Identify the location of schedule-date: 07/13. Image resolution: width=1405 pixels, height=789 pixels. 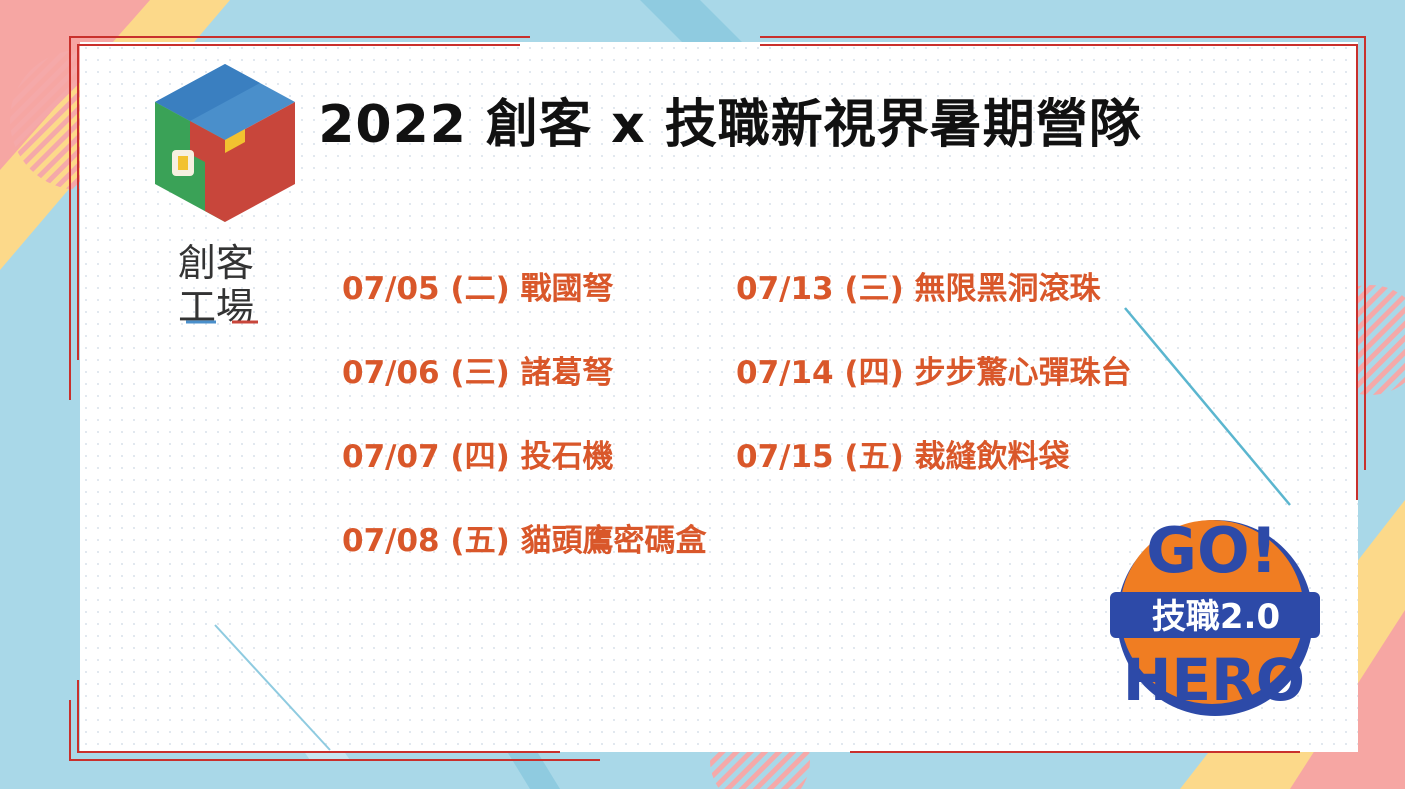
(785, 289).